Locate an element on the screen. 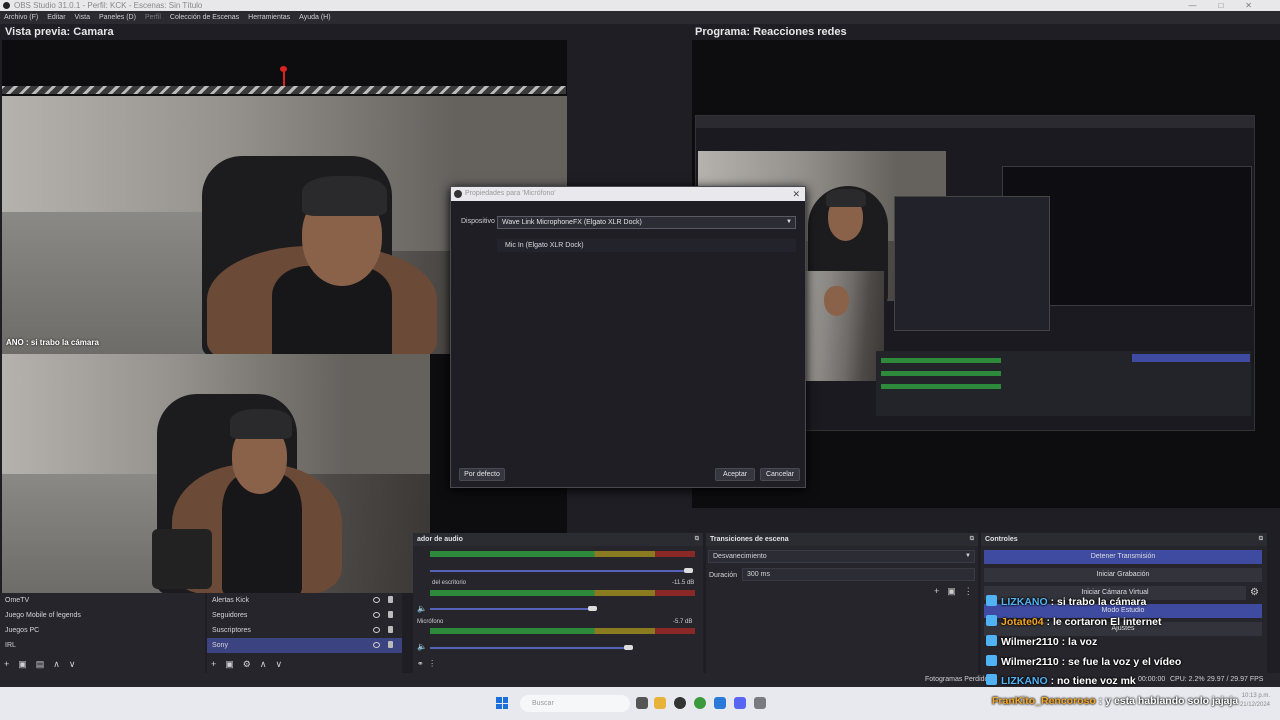  gear-icon: ⚙ is located at coordinates (247, 664).